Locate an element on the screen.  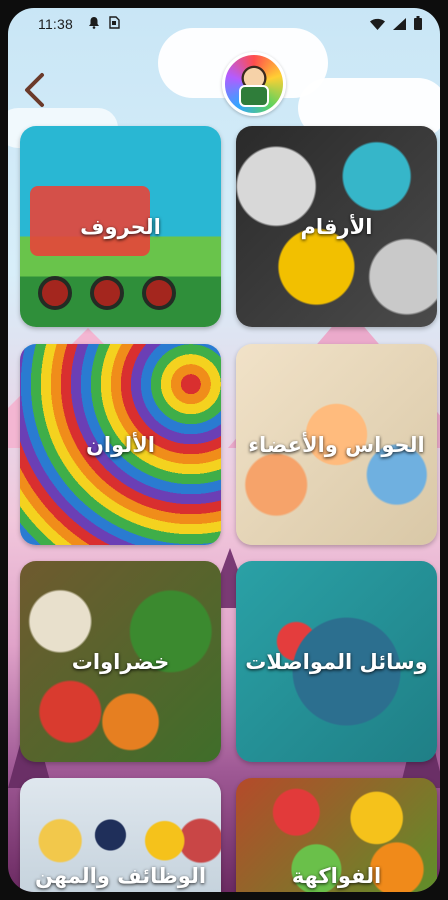
category-label: الوظائف والمهن is located at coordinates (120, 876).